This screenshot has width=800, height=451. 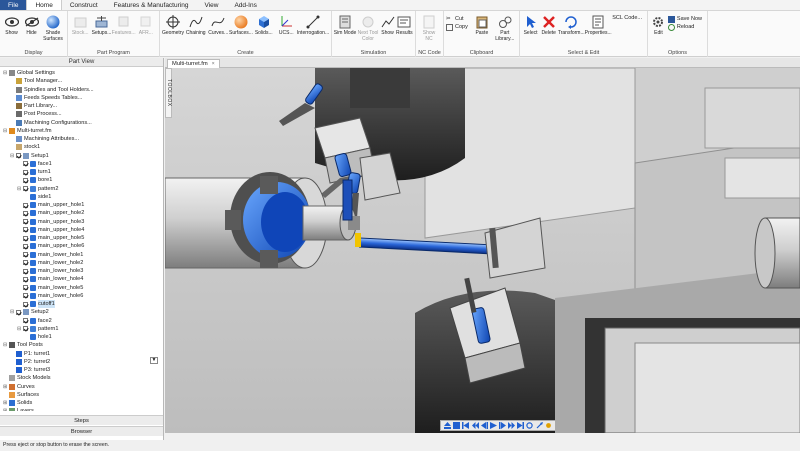 I want to click on scroll-down-arrow-icon: ▼, so click(x=154, y=360).